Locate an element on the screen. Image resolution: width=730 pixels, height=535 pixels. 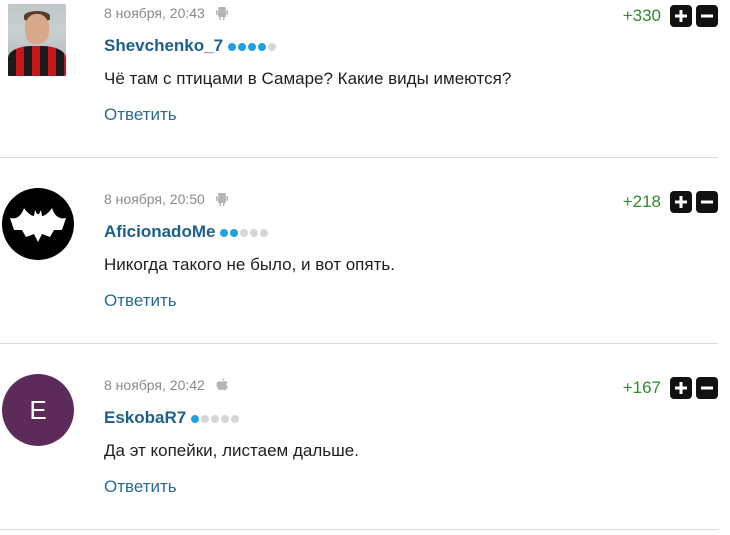
comment-meta: 8 ноября, 20:42 is located at coordinates (166, 385).